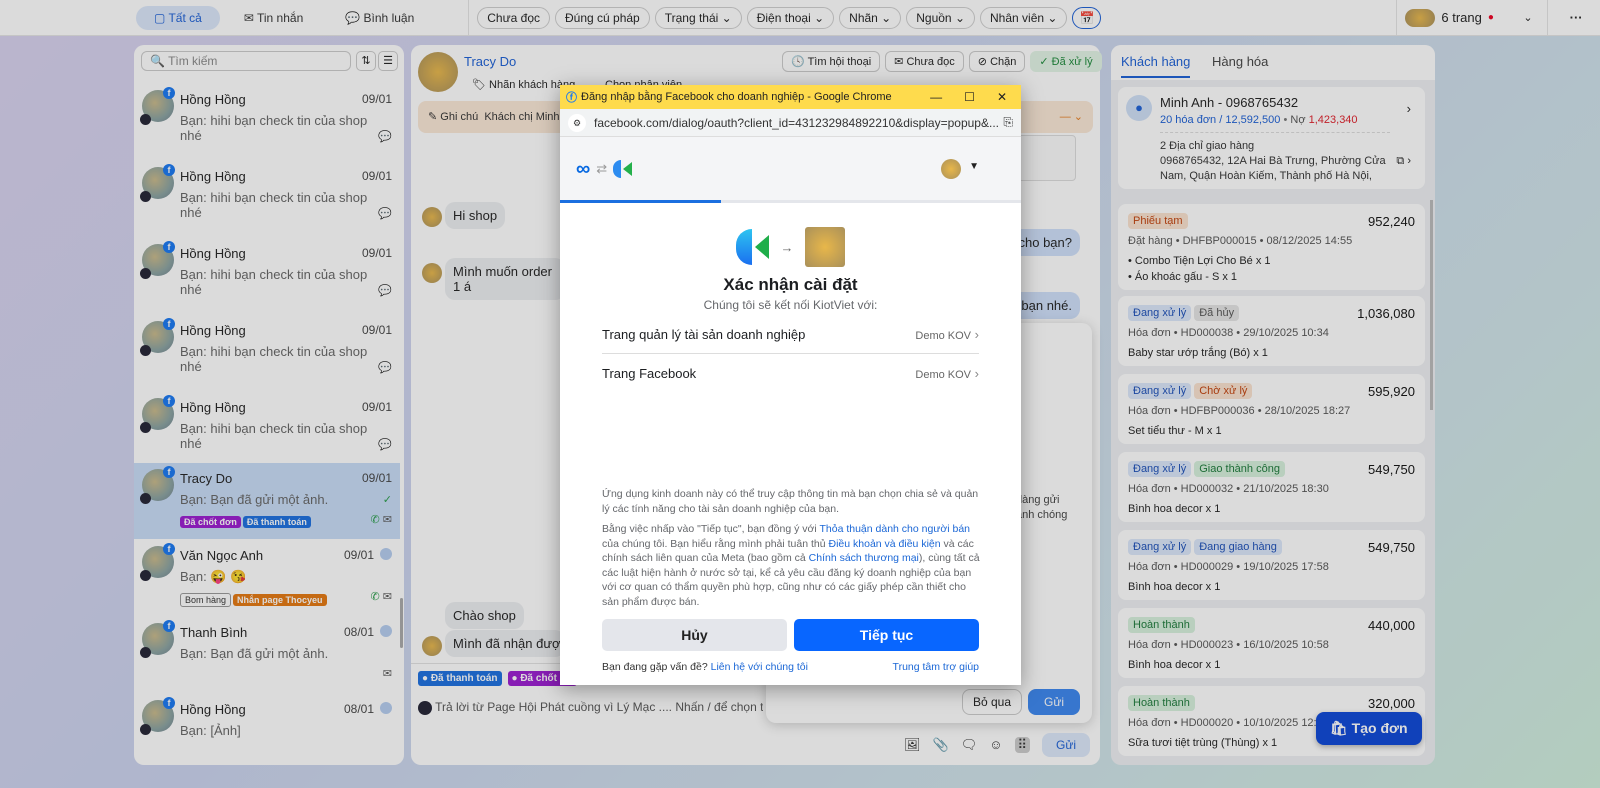 The width and height of the screenshot is (1600, 788). I want to click on fb-header: ∞ ⇄ ▼, so click(790, 170).